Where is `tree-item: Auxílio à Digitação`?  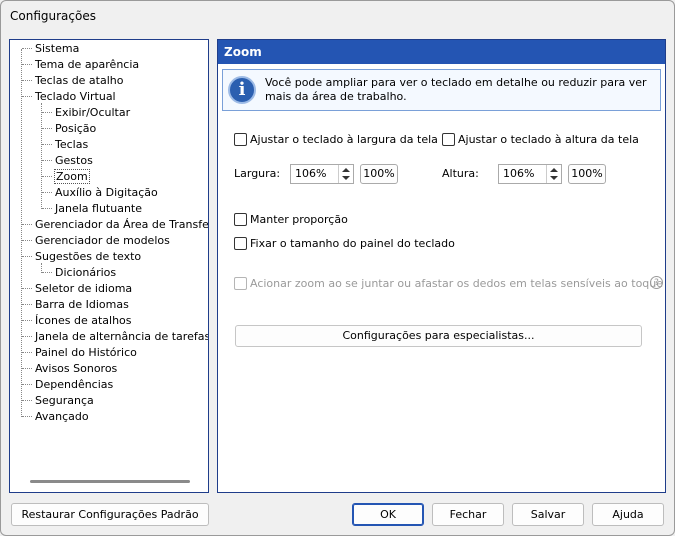 tree-item: Auxílio à Digitação is located at coordinates (100, 193).